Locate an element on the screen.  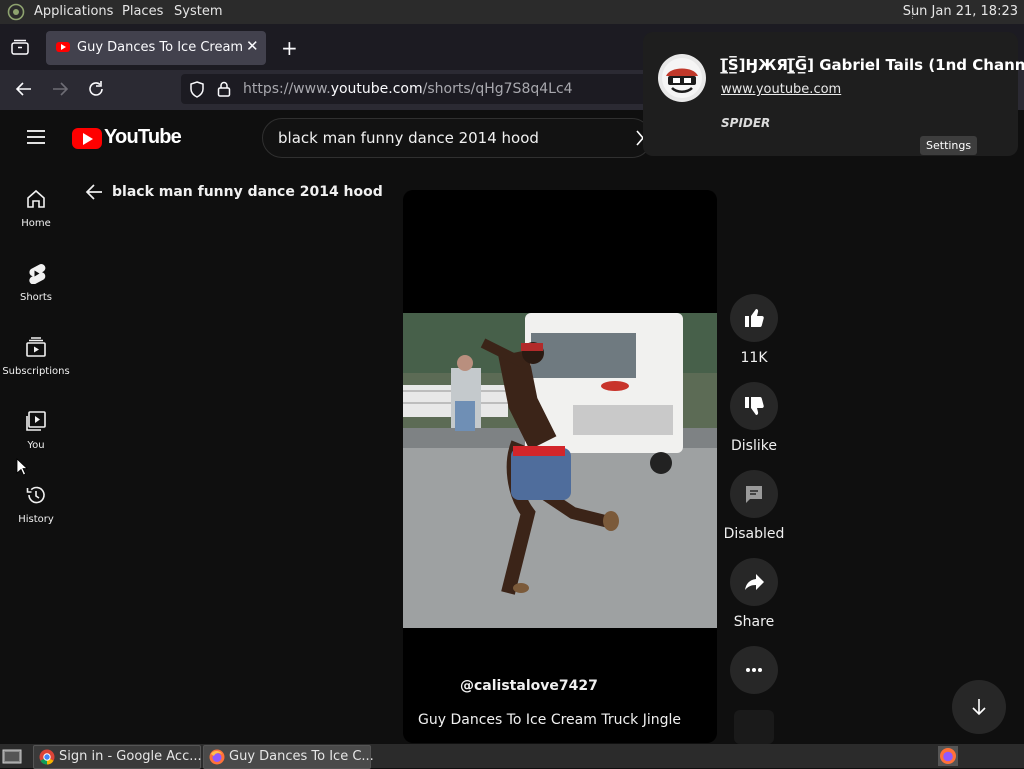
new-tab-button: + is located at coordinates (289, 48).